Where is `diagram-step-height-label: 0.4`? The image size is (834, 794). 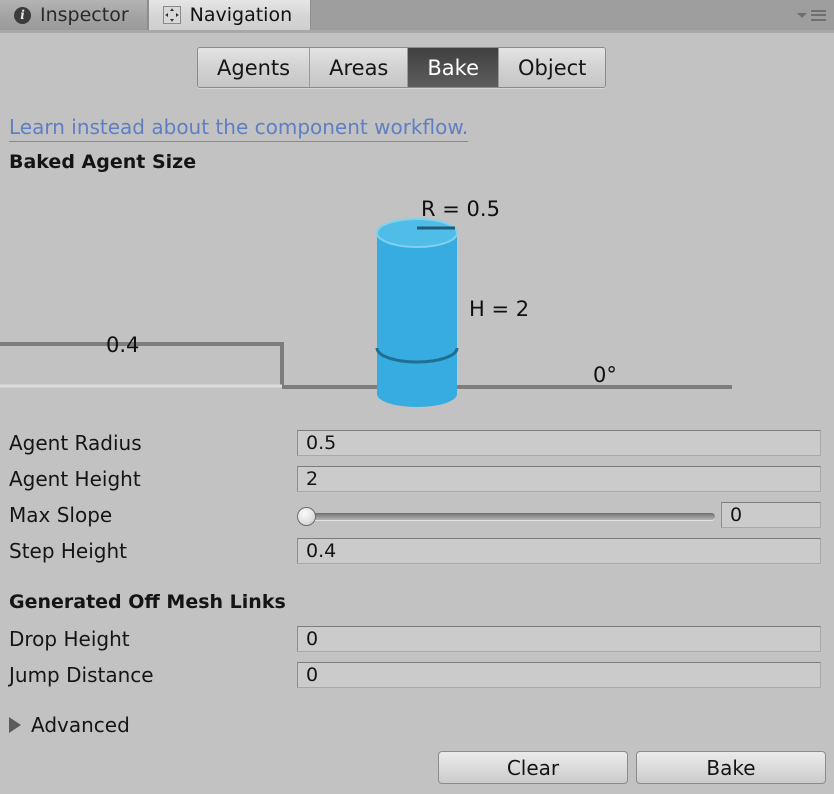
diagram-step-height-label: 0.4 is located at coordinates (123, 345).